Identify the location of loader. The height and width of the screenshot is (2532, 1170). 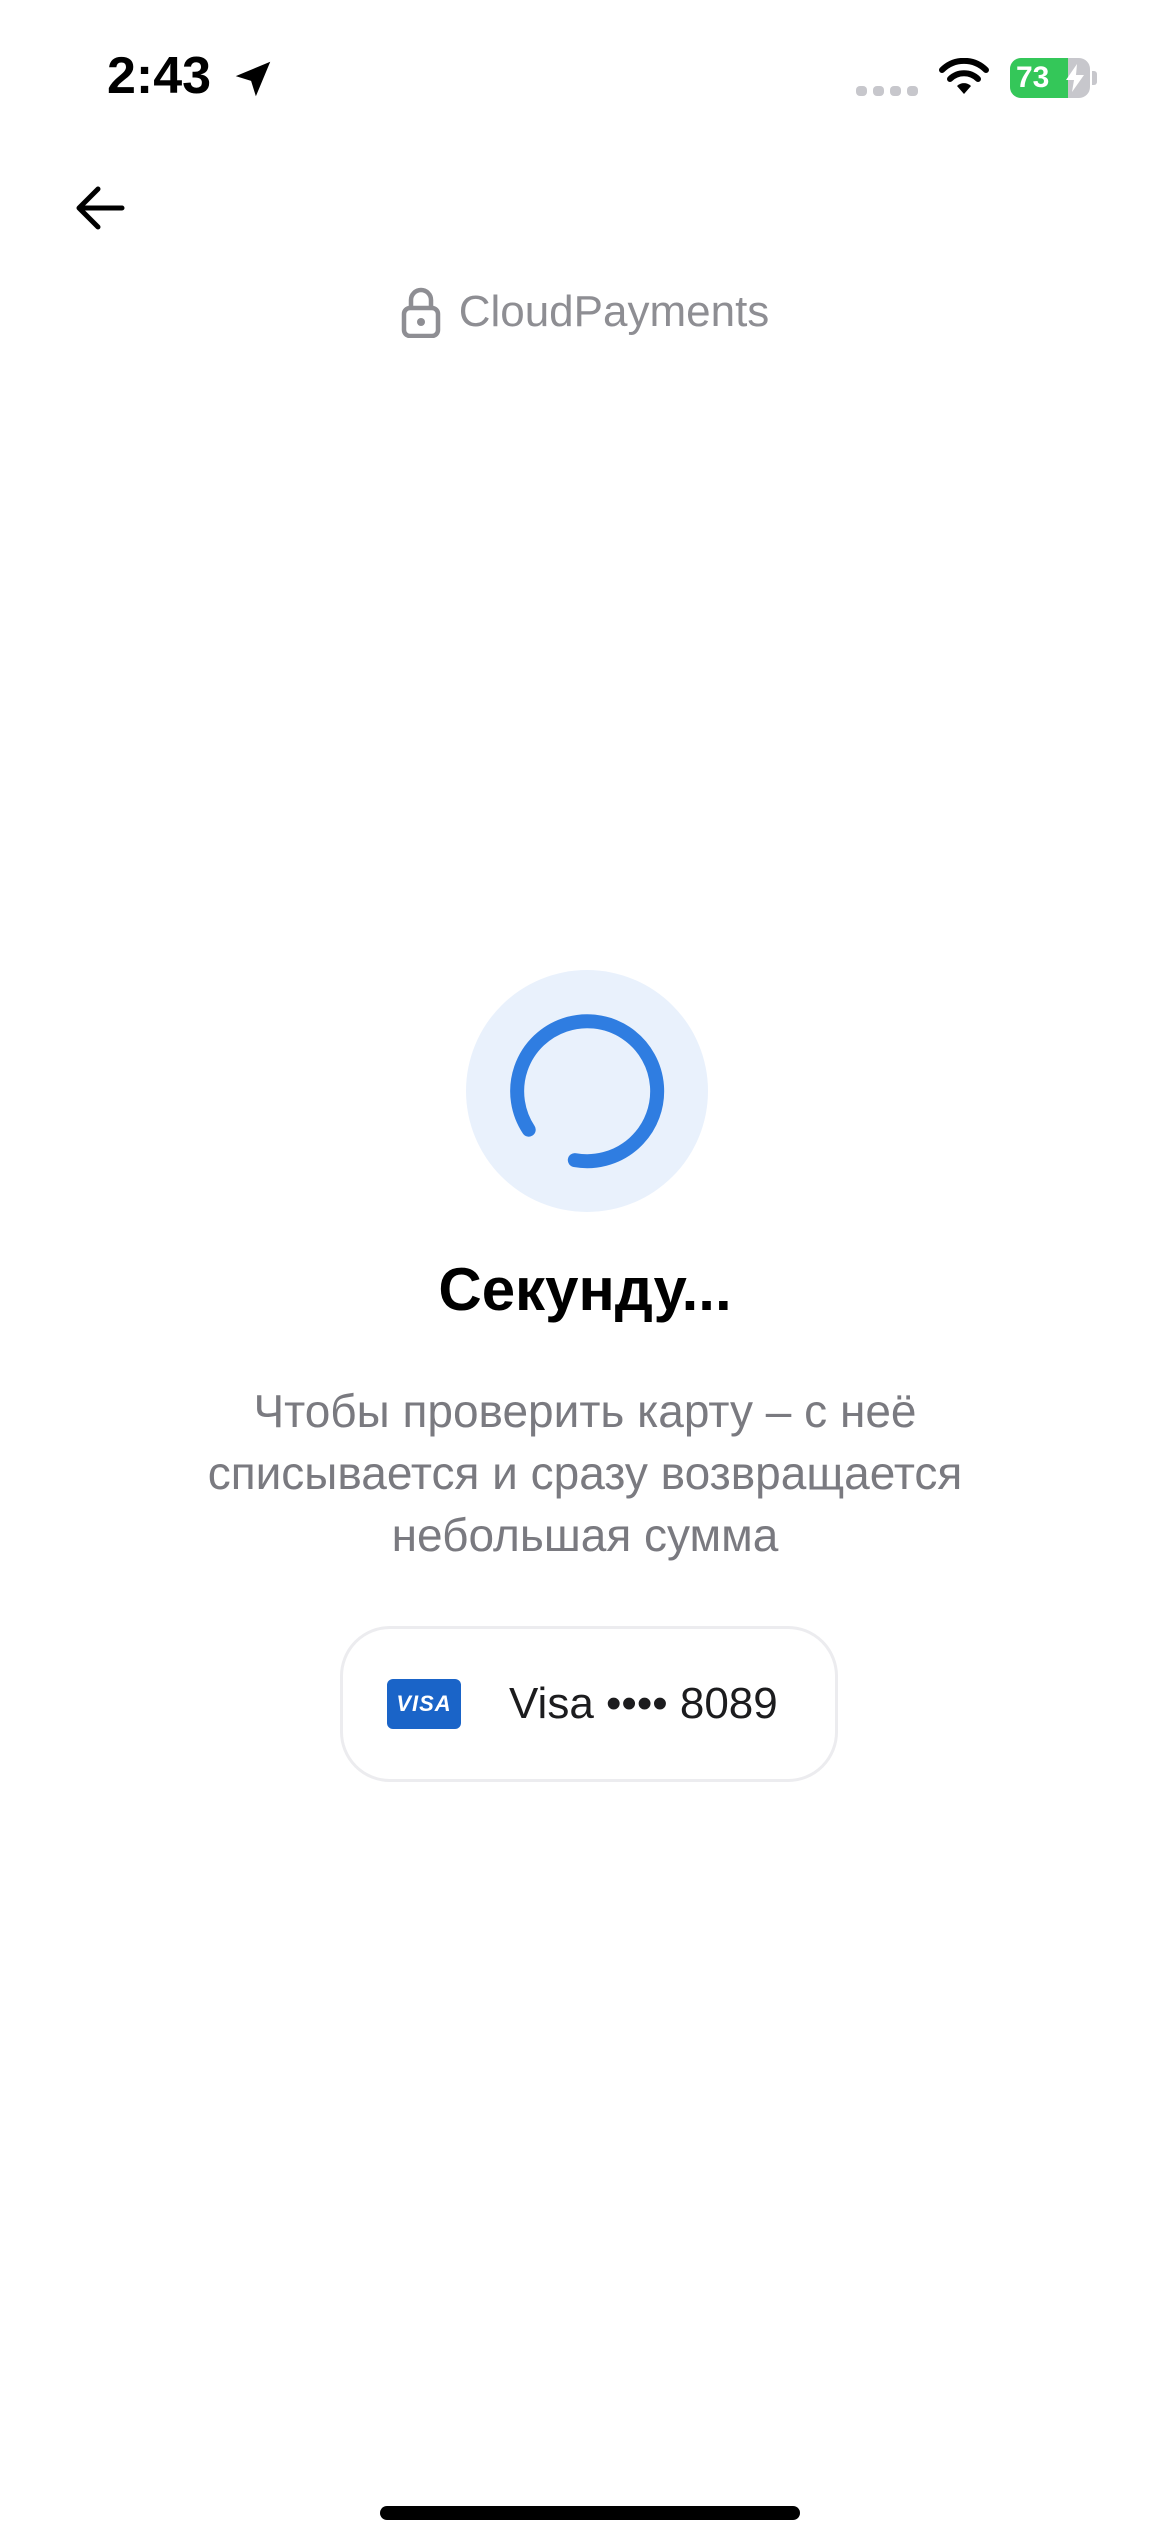
(587, 1091).